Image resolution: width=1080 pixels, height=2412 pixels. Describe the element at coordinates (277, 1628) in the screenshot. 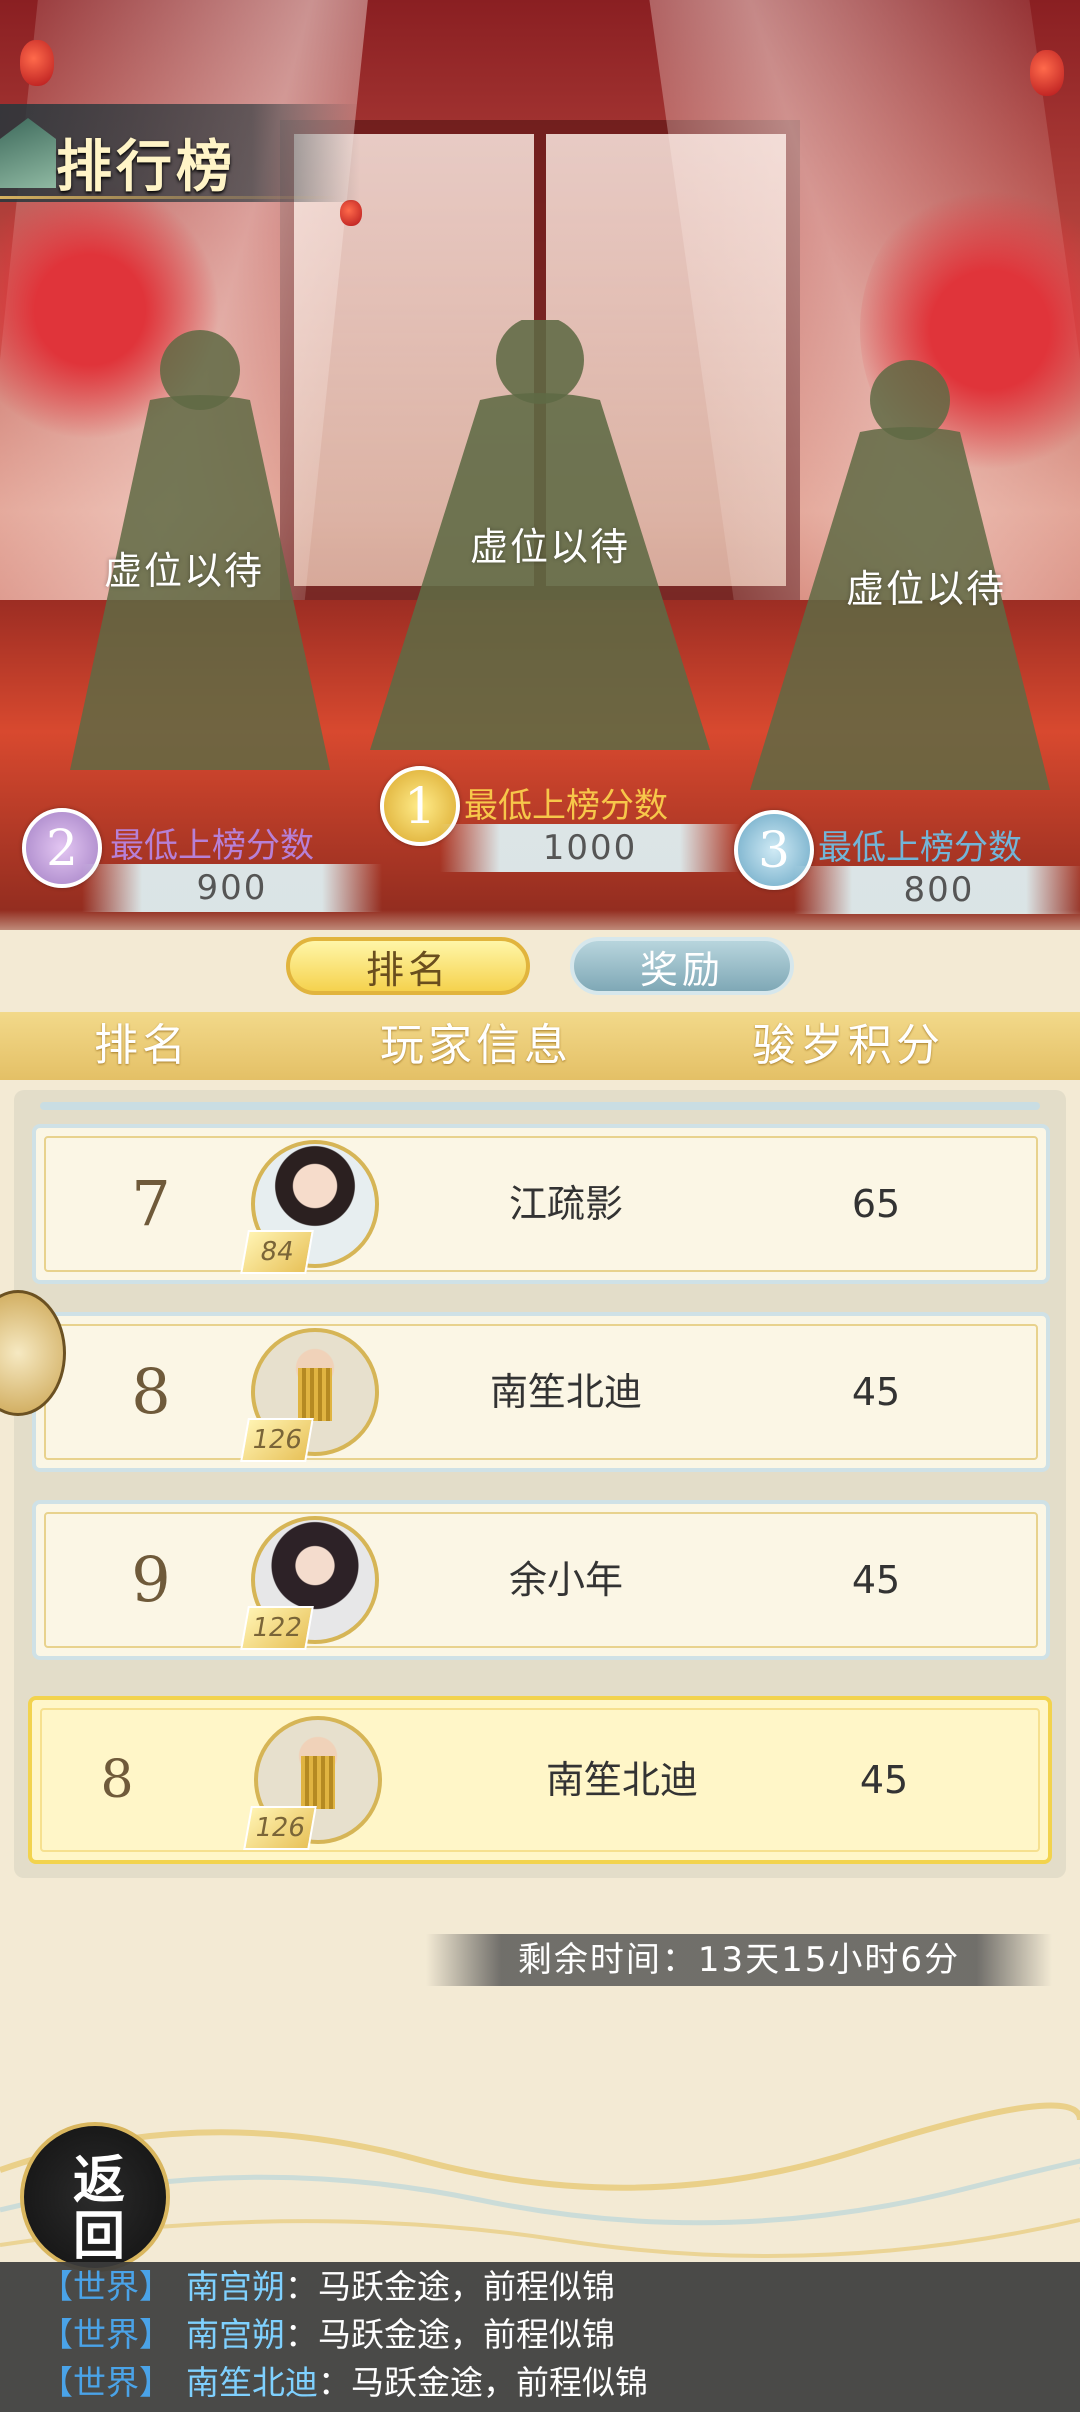

I see `level-badge: 122` at that location.